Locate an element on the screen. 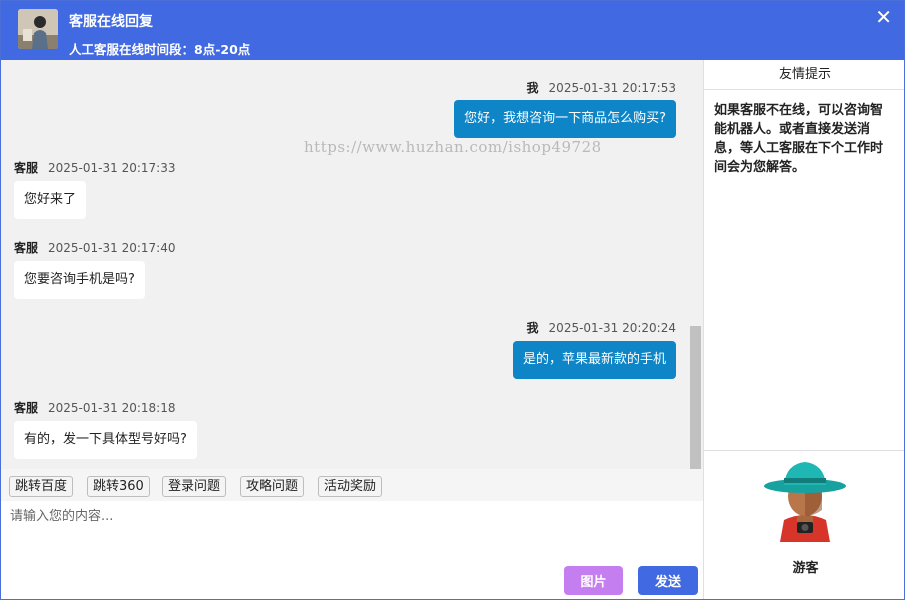  quick-reply-button: 攻略问题 is located at coordinates (272, 486).